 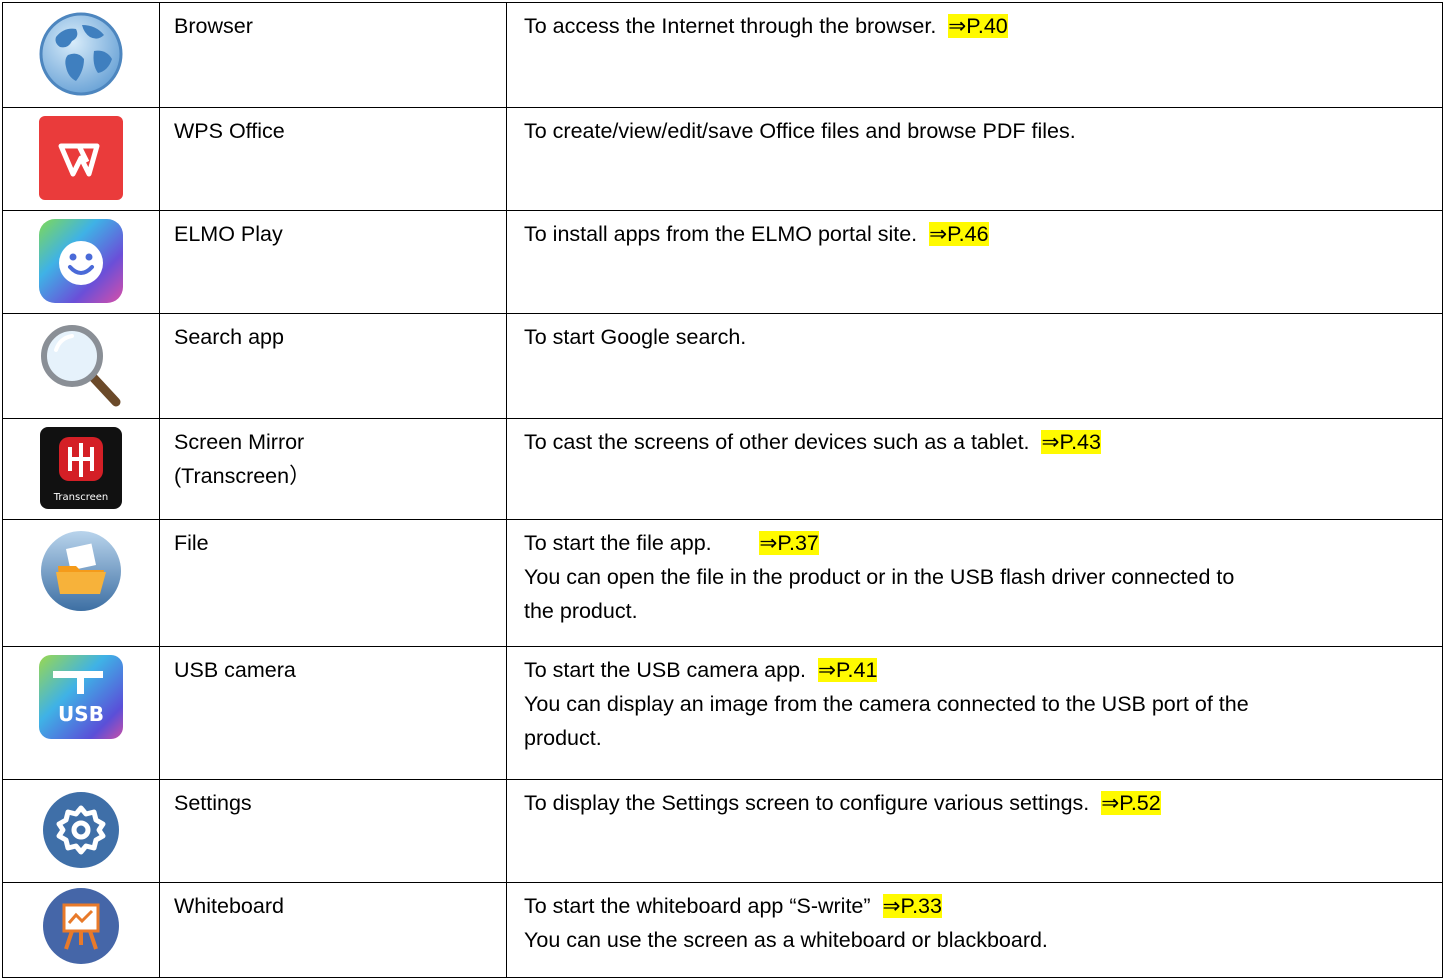 What do you see at coordinates (228, 234) in the screenshot?
I see `app-name: ELMO Play` at bounding box center [228, 234].